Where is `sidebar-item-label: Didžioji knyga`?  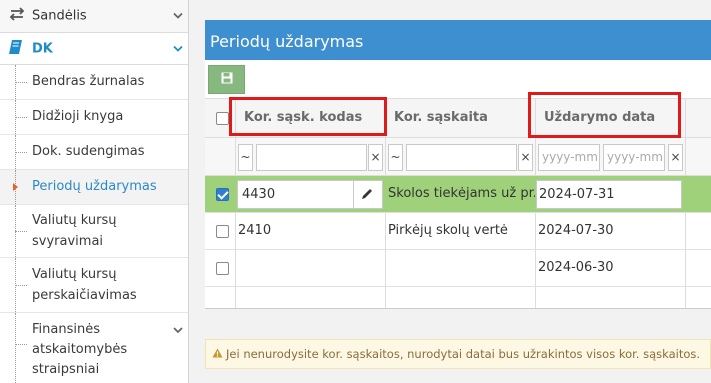
sidebar-item-label: Didžioji knyga is located at coordinates (78, 116).